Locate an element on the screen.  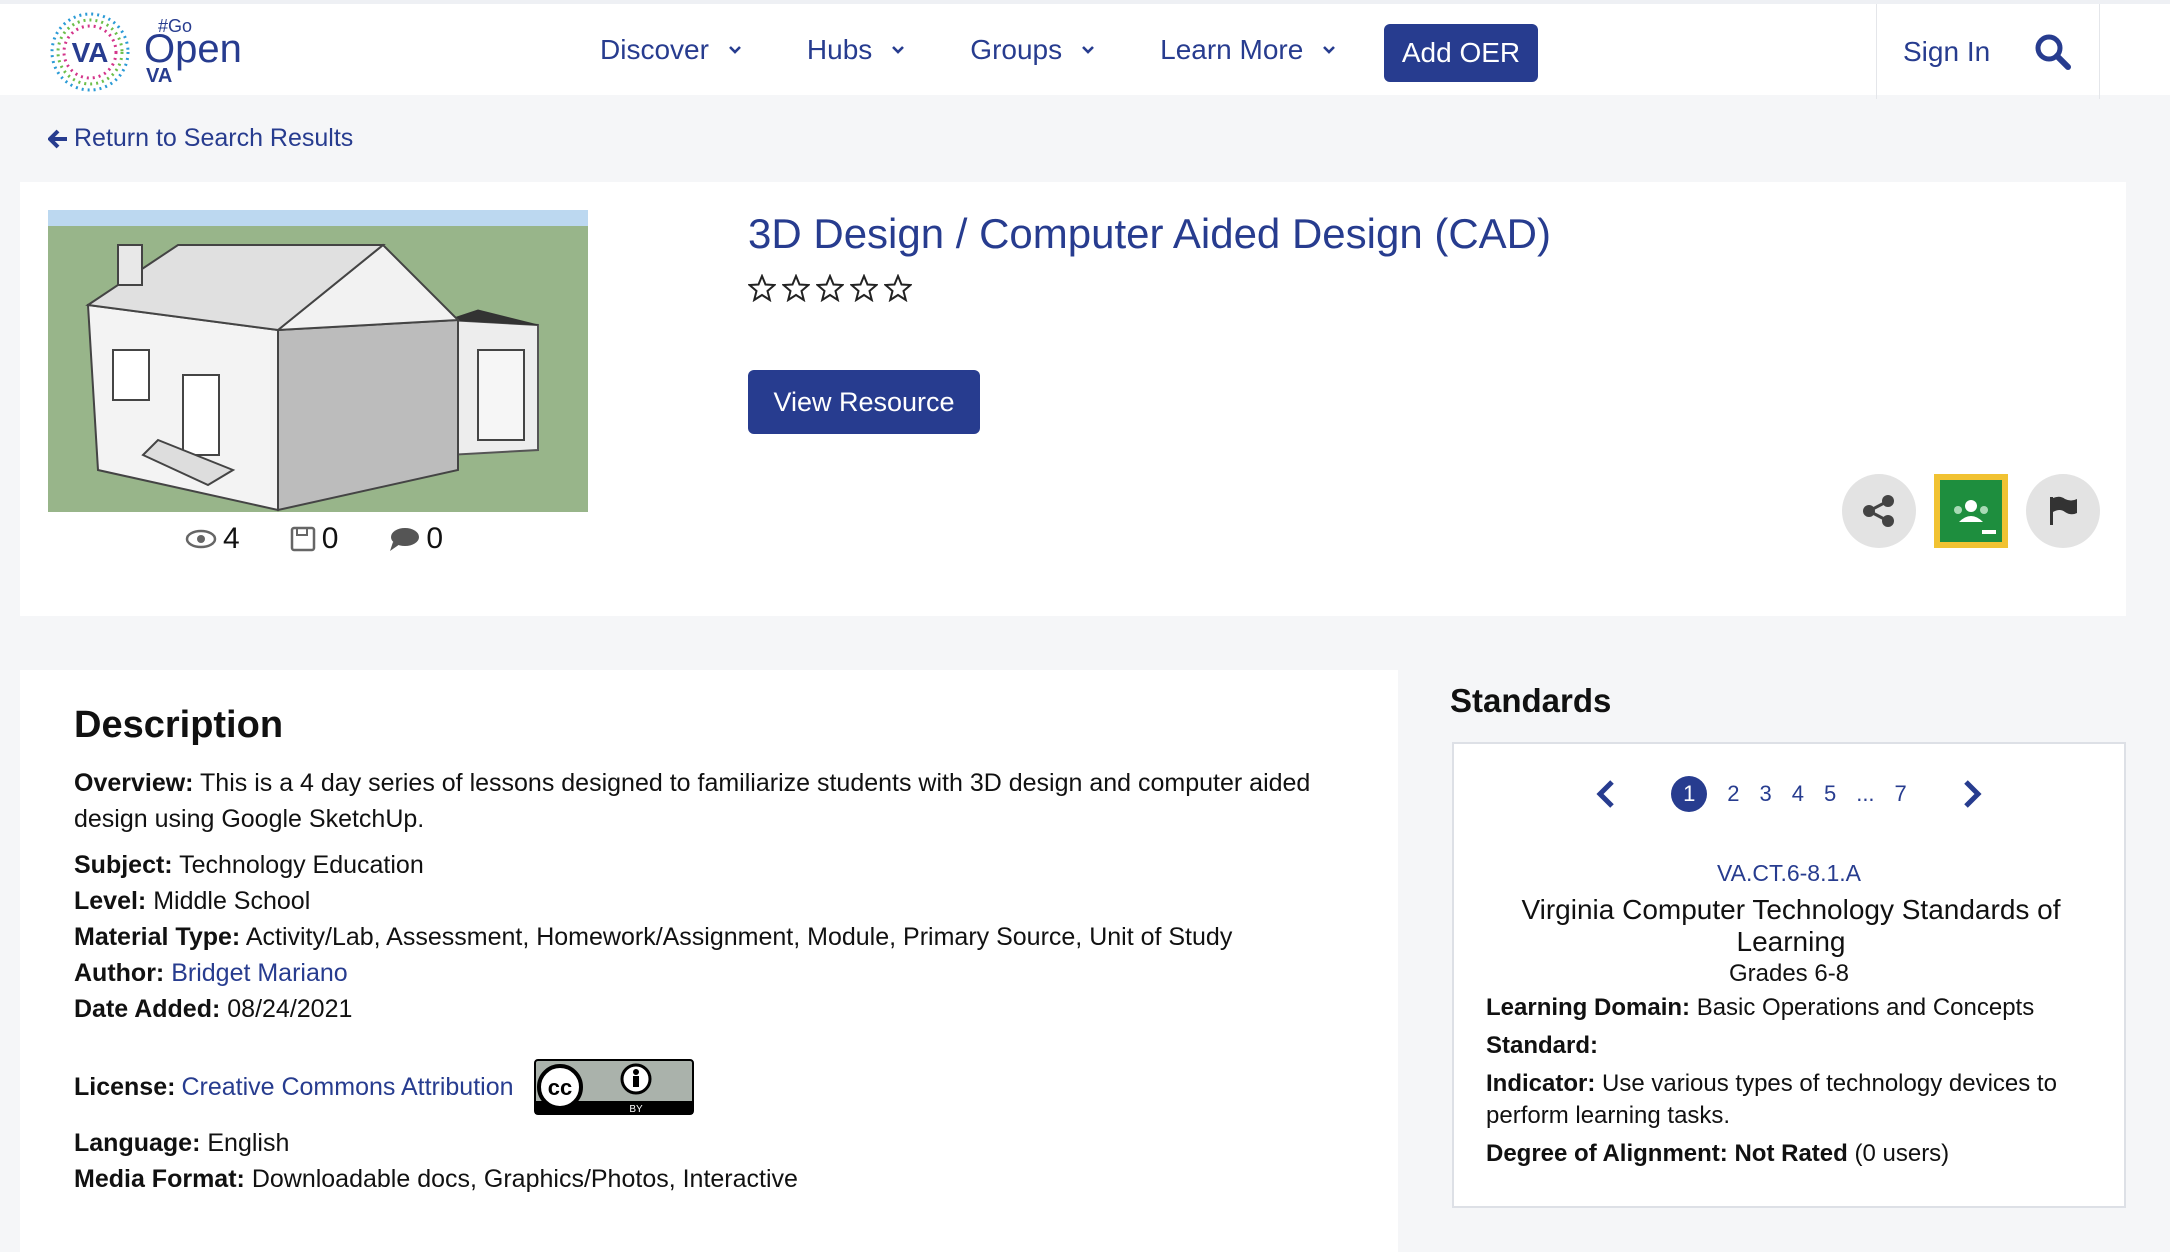
resource-title: 3D Design / Computer Aided Design (CAD) is located at coordinates (1150, 233).